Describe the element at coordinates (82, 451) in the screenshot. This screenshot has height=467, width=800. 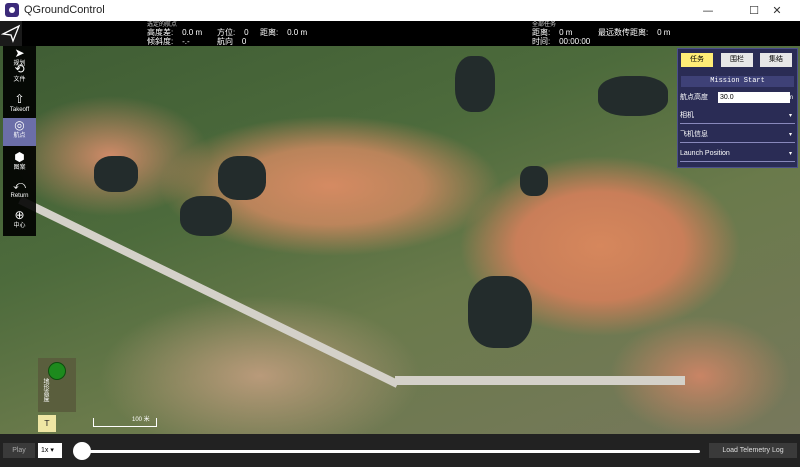
I see `playback-slider-handle` at that location.